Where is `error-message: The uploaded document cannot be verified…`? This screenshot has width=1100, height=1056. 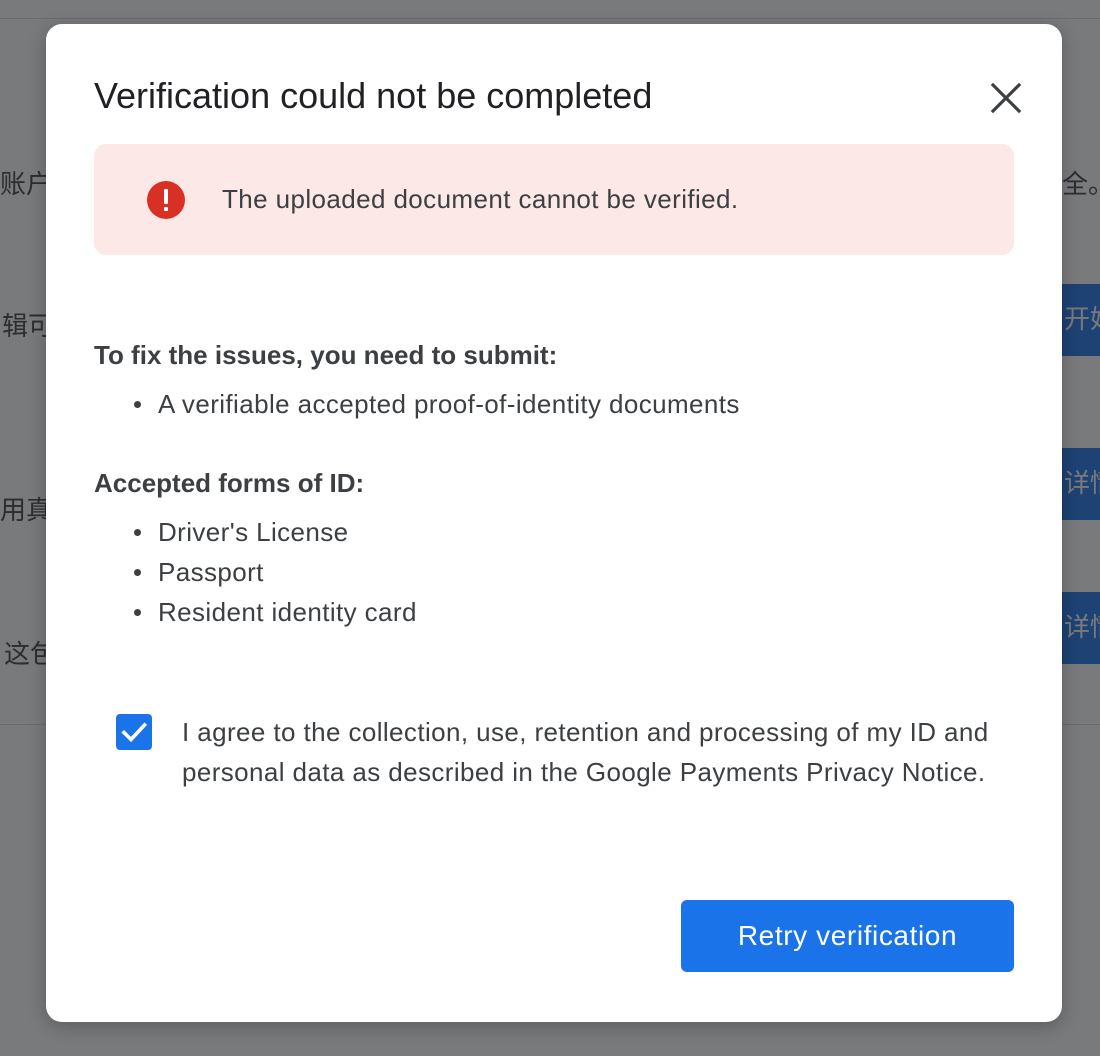 error-message: The uploaded document cannot be verified… is located at coordinates (480, 199).